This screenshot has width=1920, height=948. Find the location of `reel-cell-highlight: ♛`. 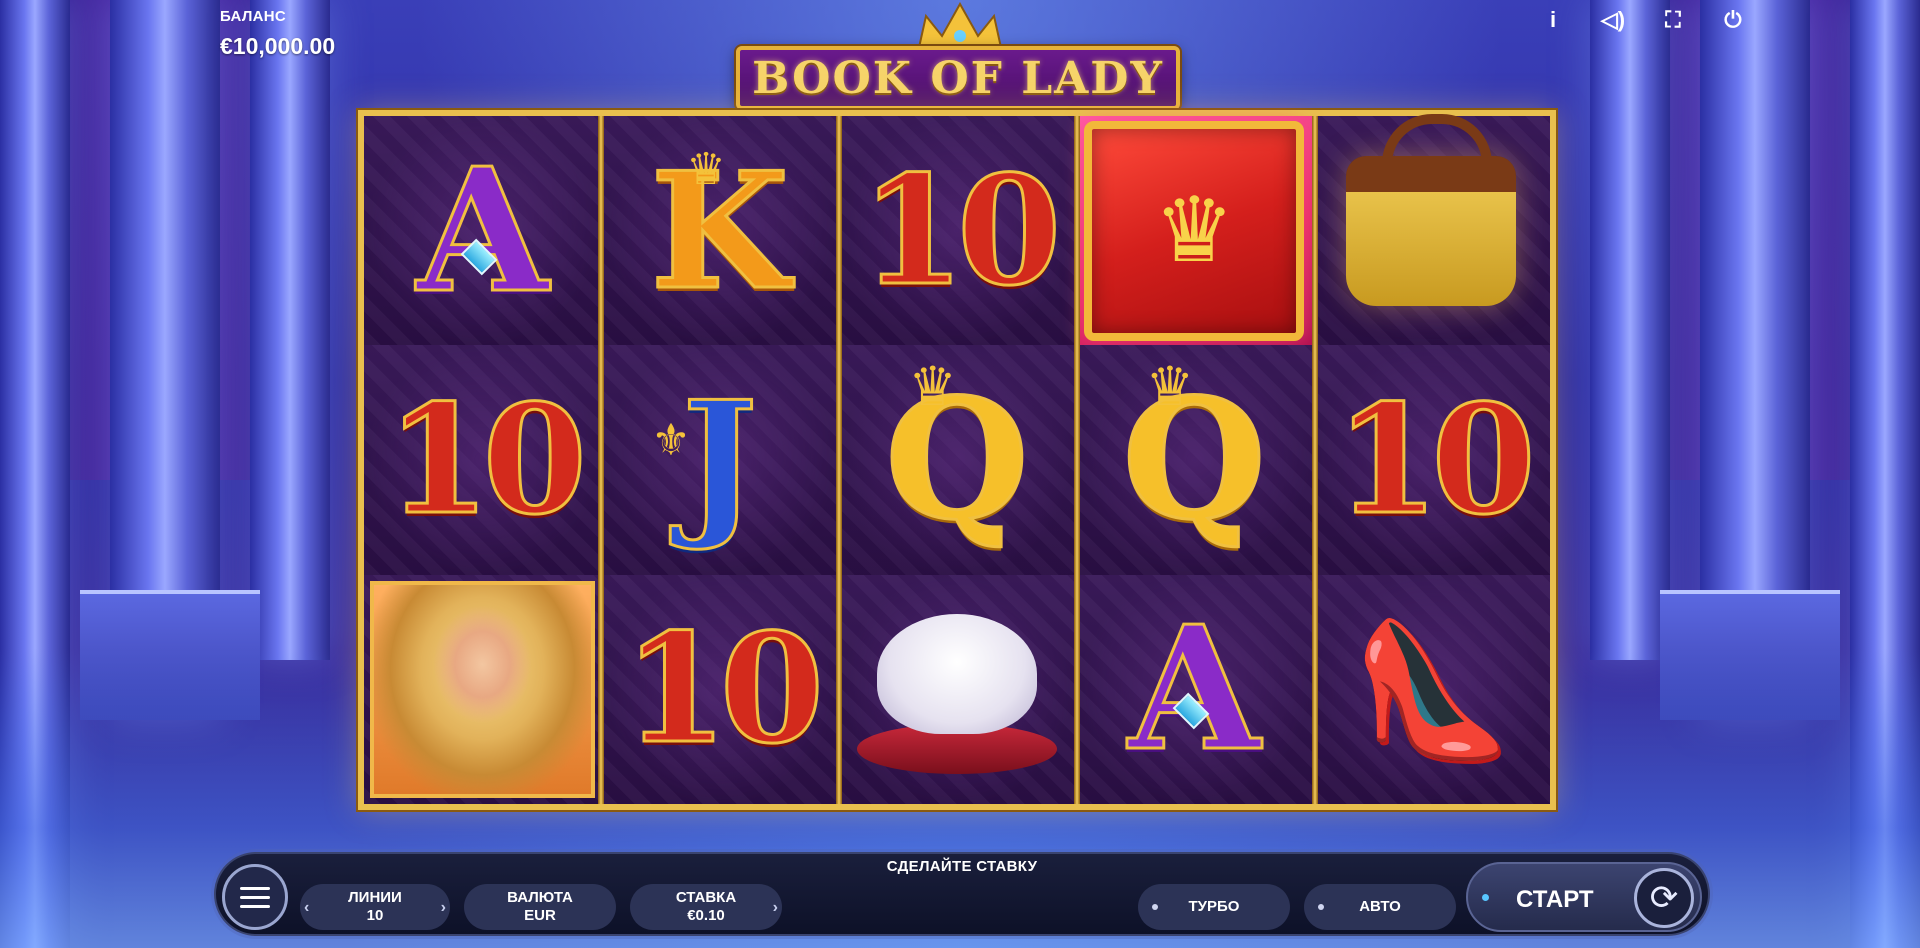

reel-cell-highlight: ♛ is located at coordinates (1194, 231).